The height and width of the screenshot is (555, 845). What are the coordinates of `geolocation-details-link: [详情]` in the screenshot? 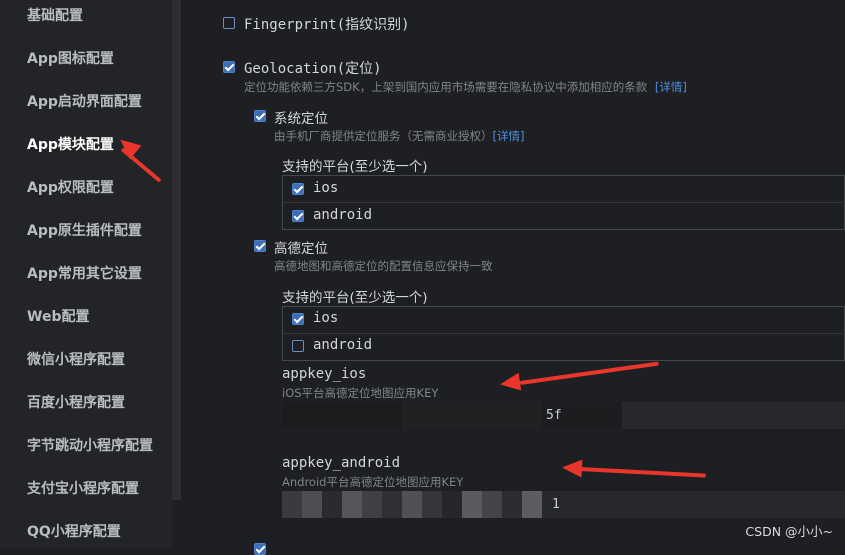 It's located at (671, 87).